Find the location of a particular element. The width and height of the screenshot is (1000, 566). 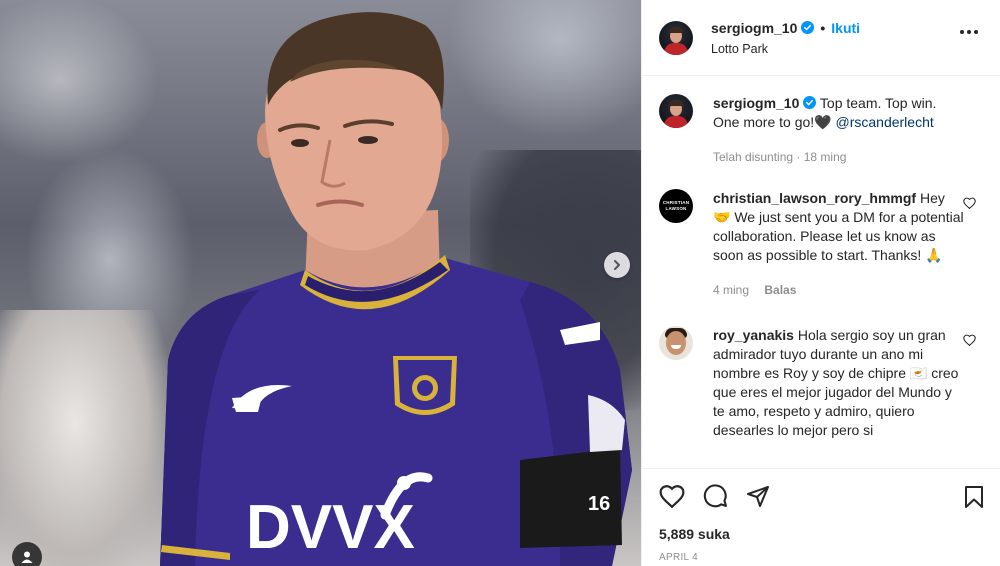

user-tag-icon is located at coordinates (27, 557).